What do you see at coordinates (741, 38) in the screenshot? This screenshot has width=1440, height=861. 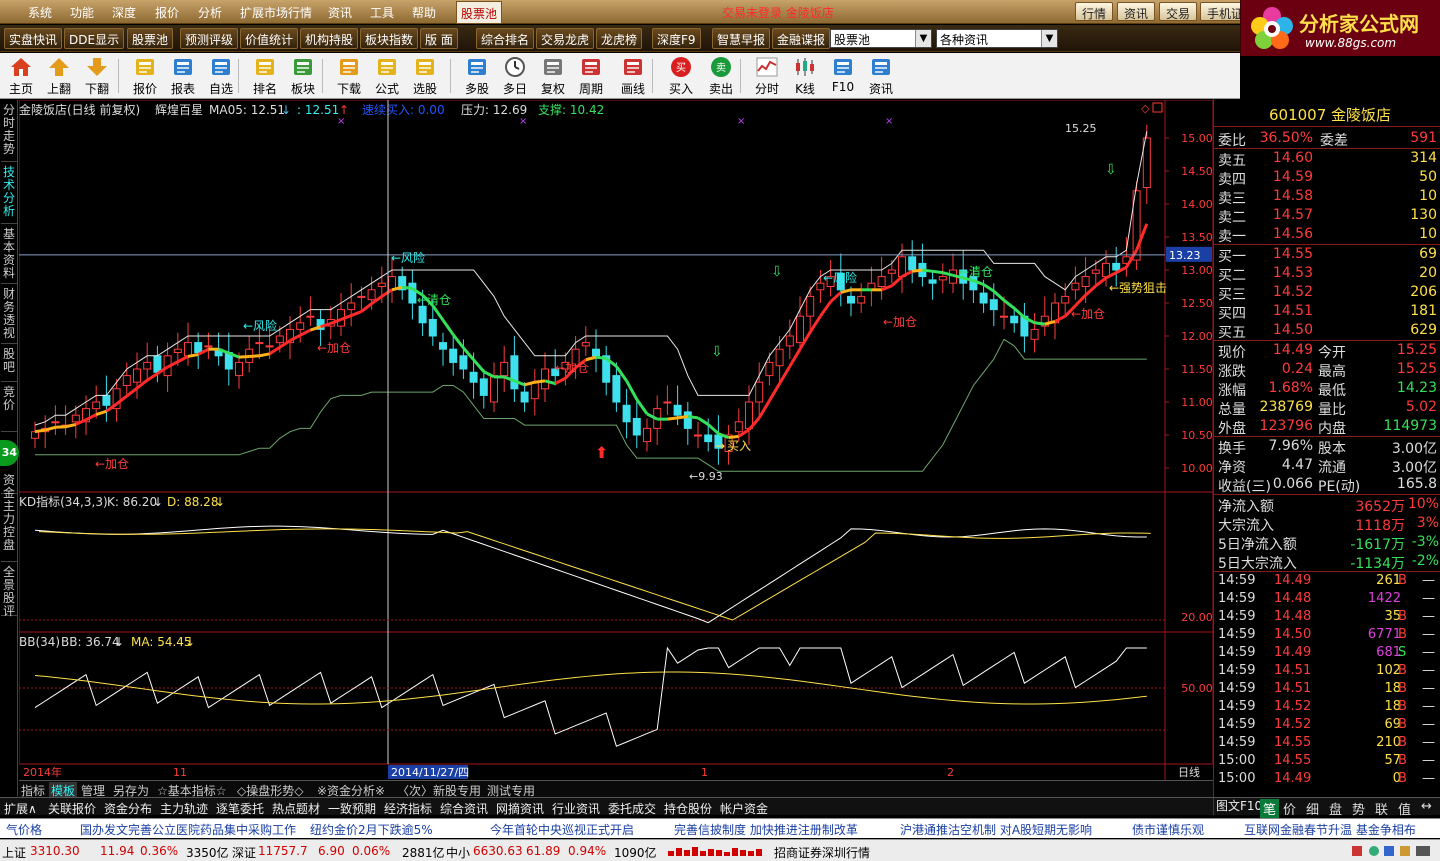 I see `feat-morning-report: 智慧早报` at bounding box center [741, 38].